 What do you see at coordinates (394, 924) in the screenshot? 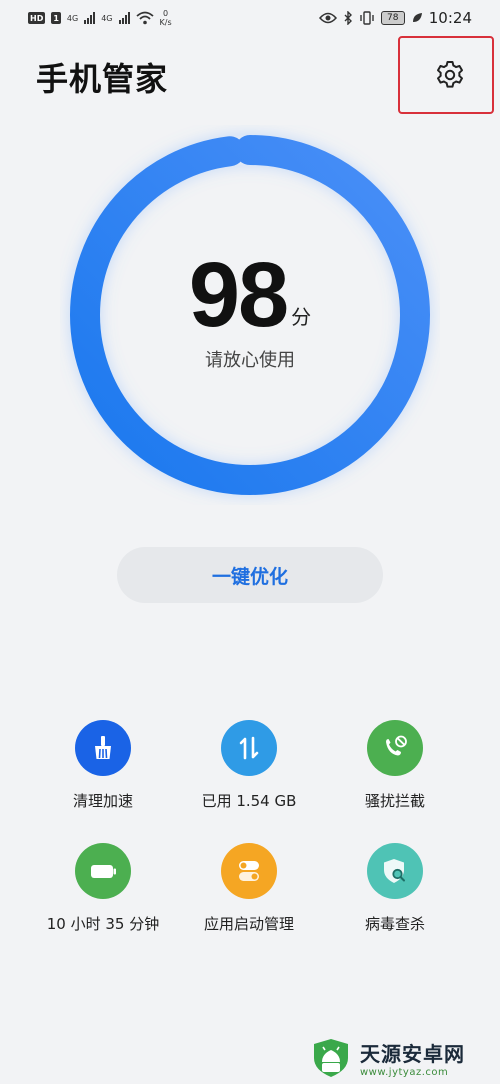
I see `tool-label: 病毒查杀` at bounding box center [394, 924].